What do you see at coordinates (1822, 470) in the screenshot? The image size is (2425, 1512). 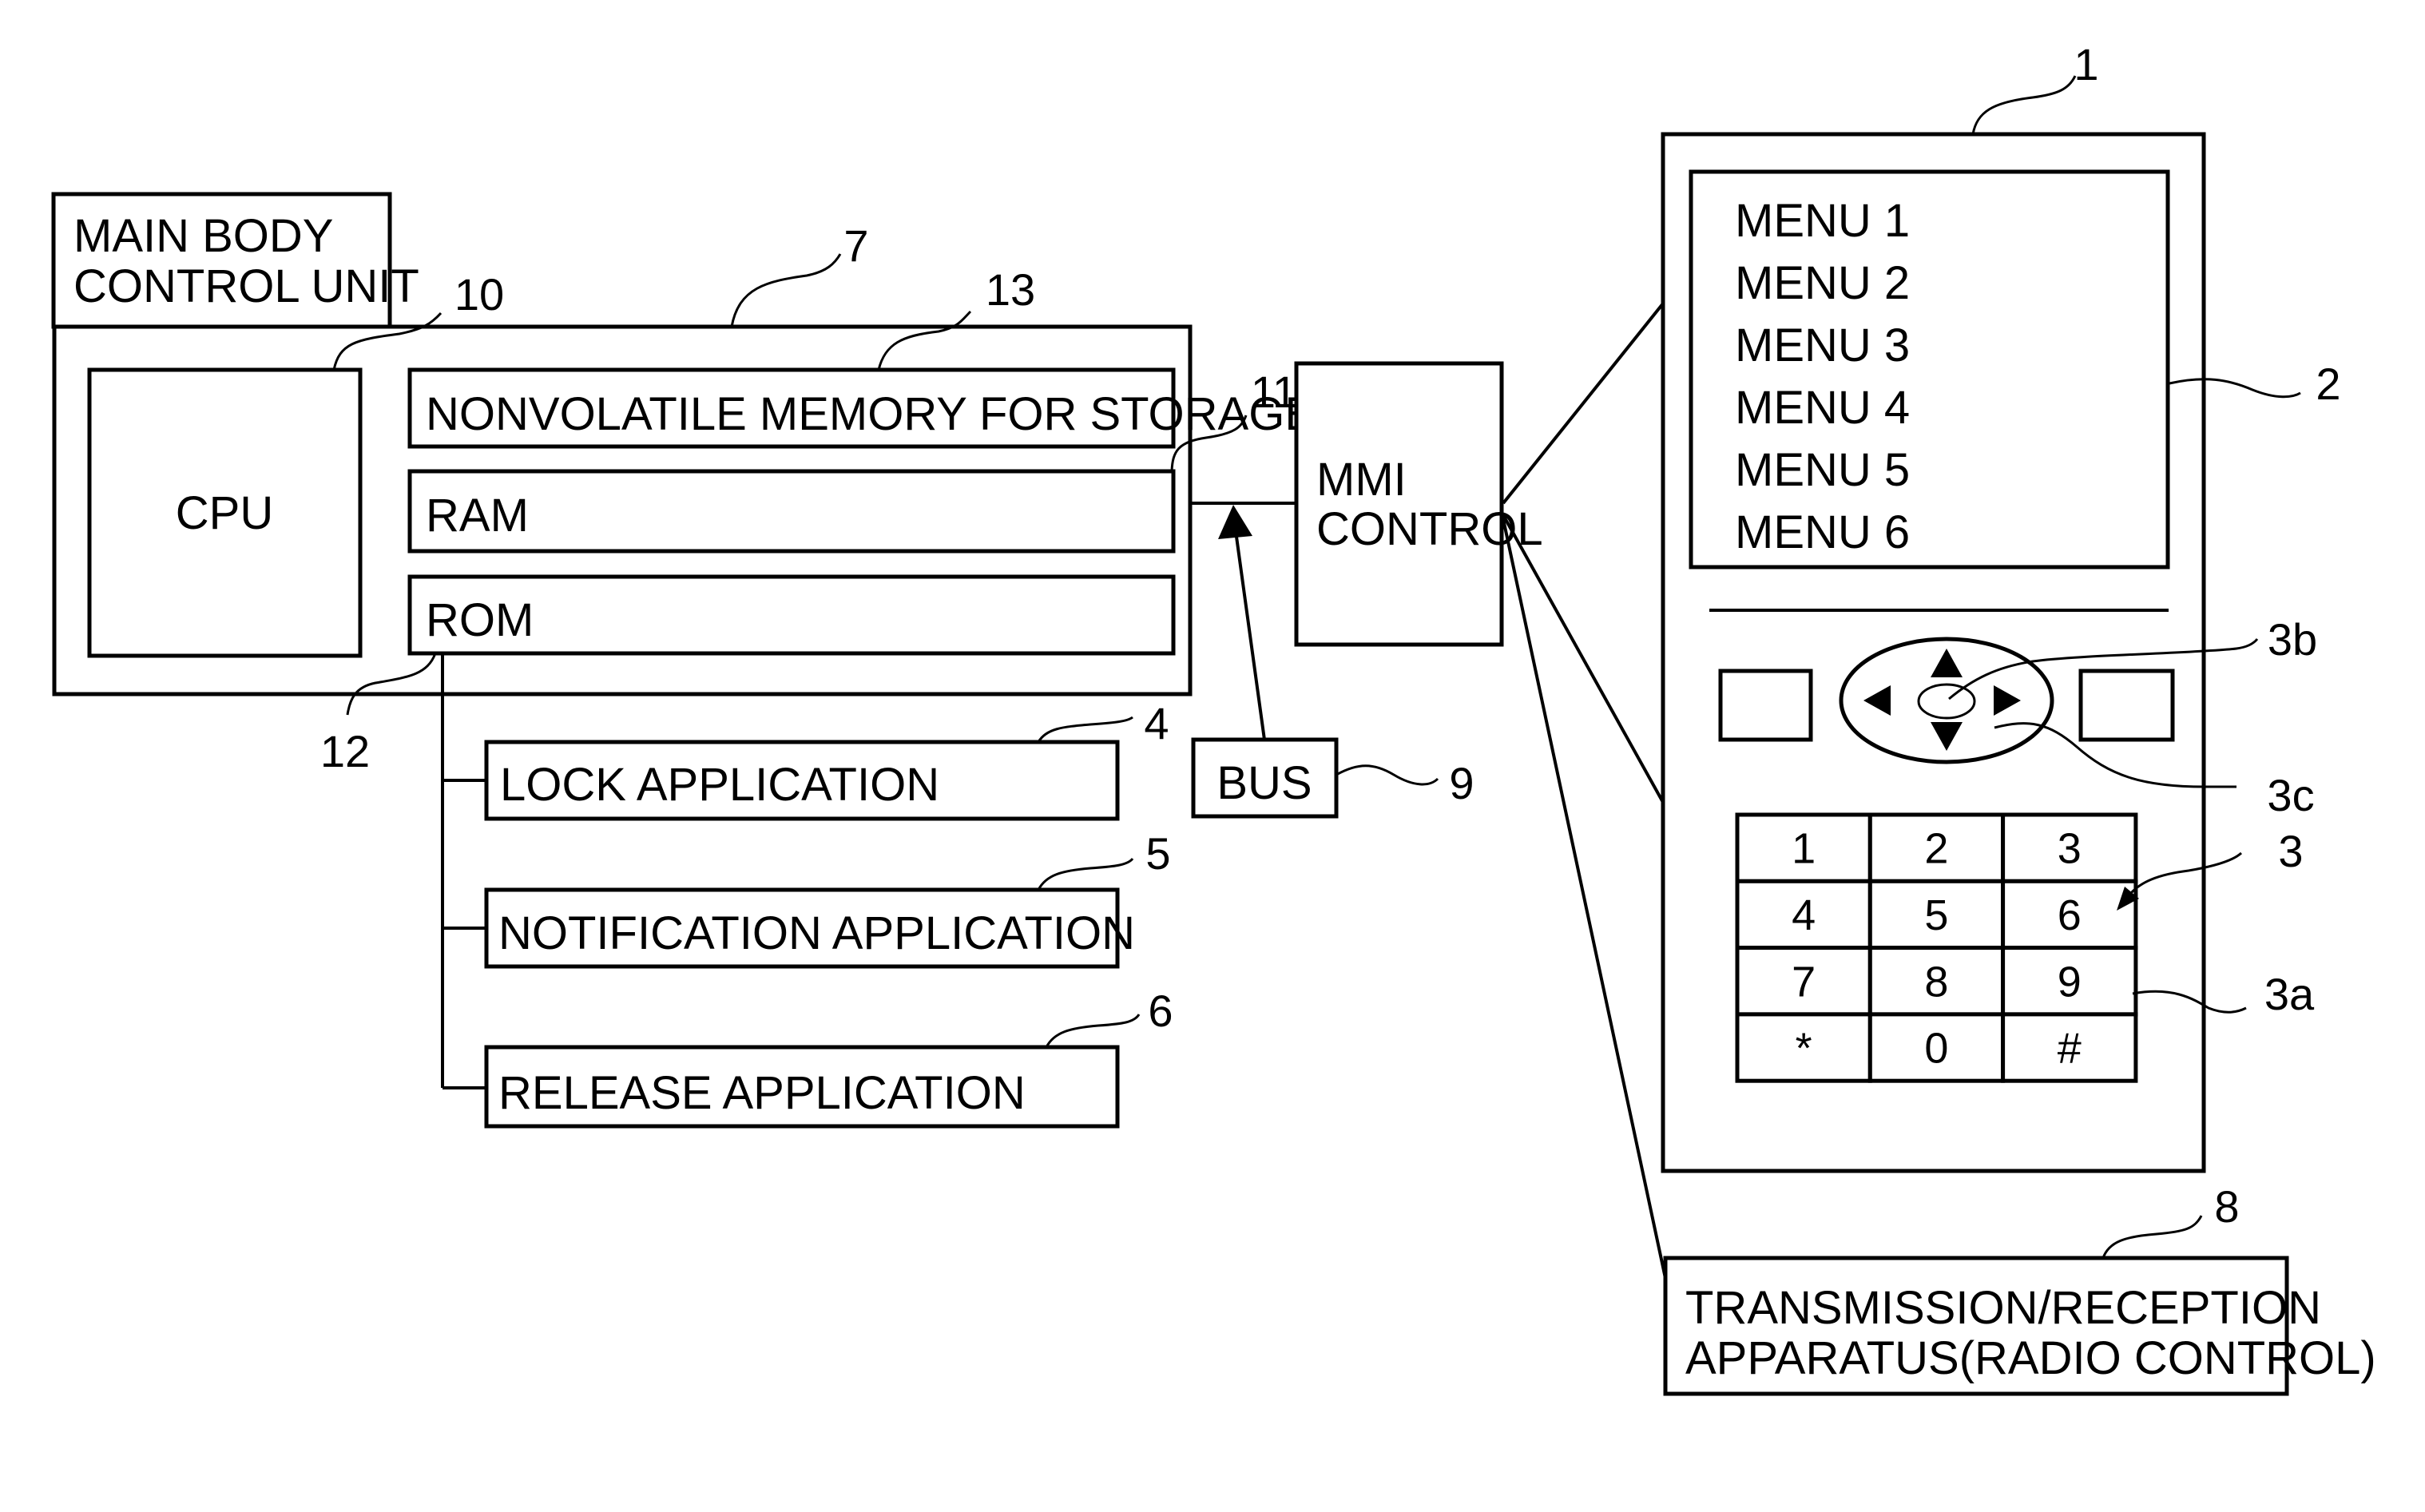 I see `menu-item: MENU 5` at bounding box center [1822, 470].